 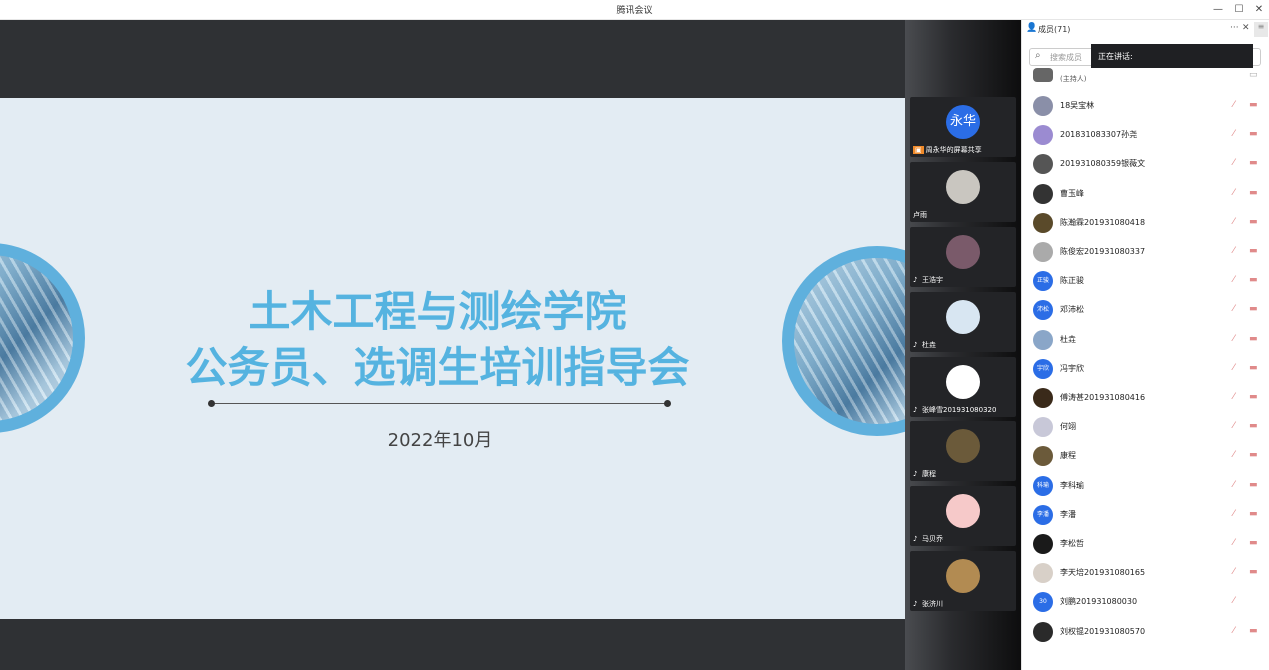 What do you see at coordinates (1145, 455) in the screenshot?
I see `member-row: 康程 ⁄ ▬` at bounding box center [1145, 455].